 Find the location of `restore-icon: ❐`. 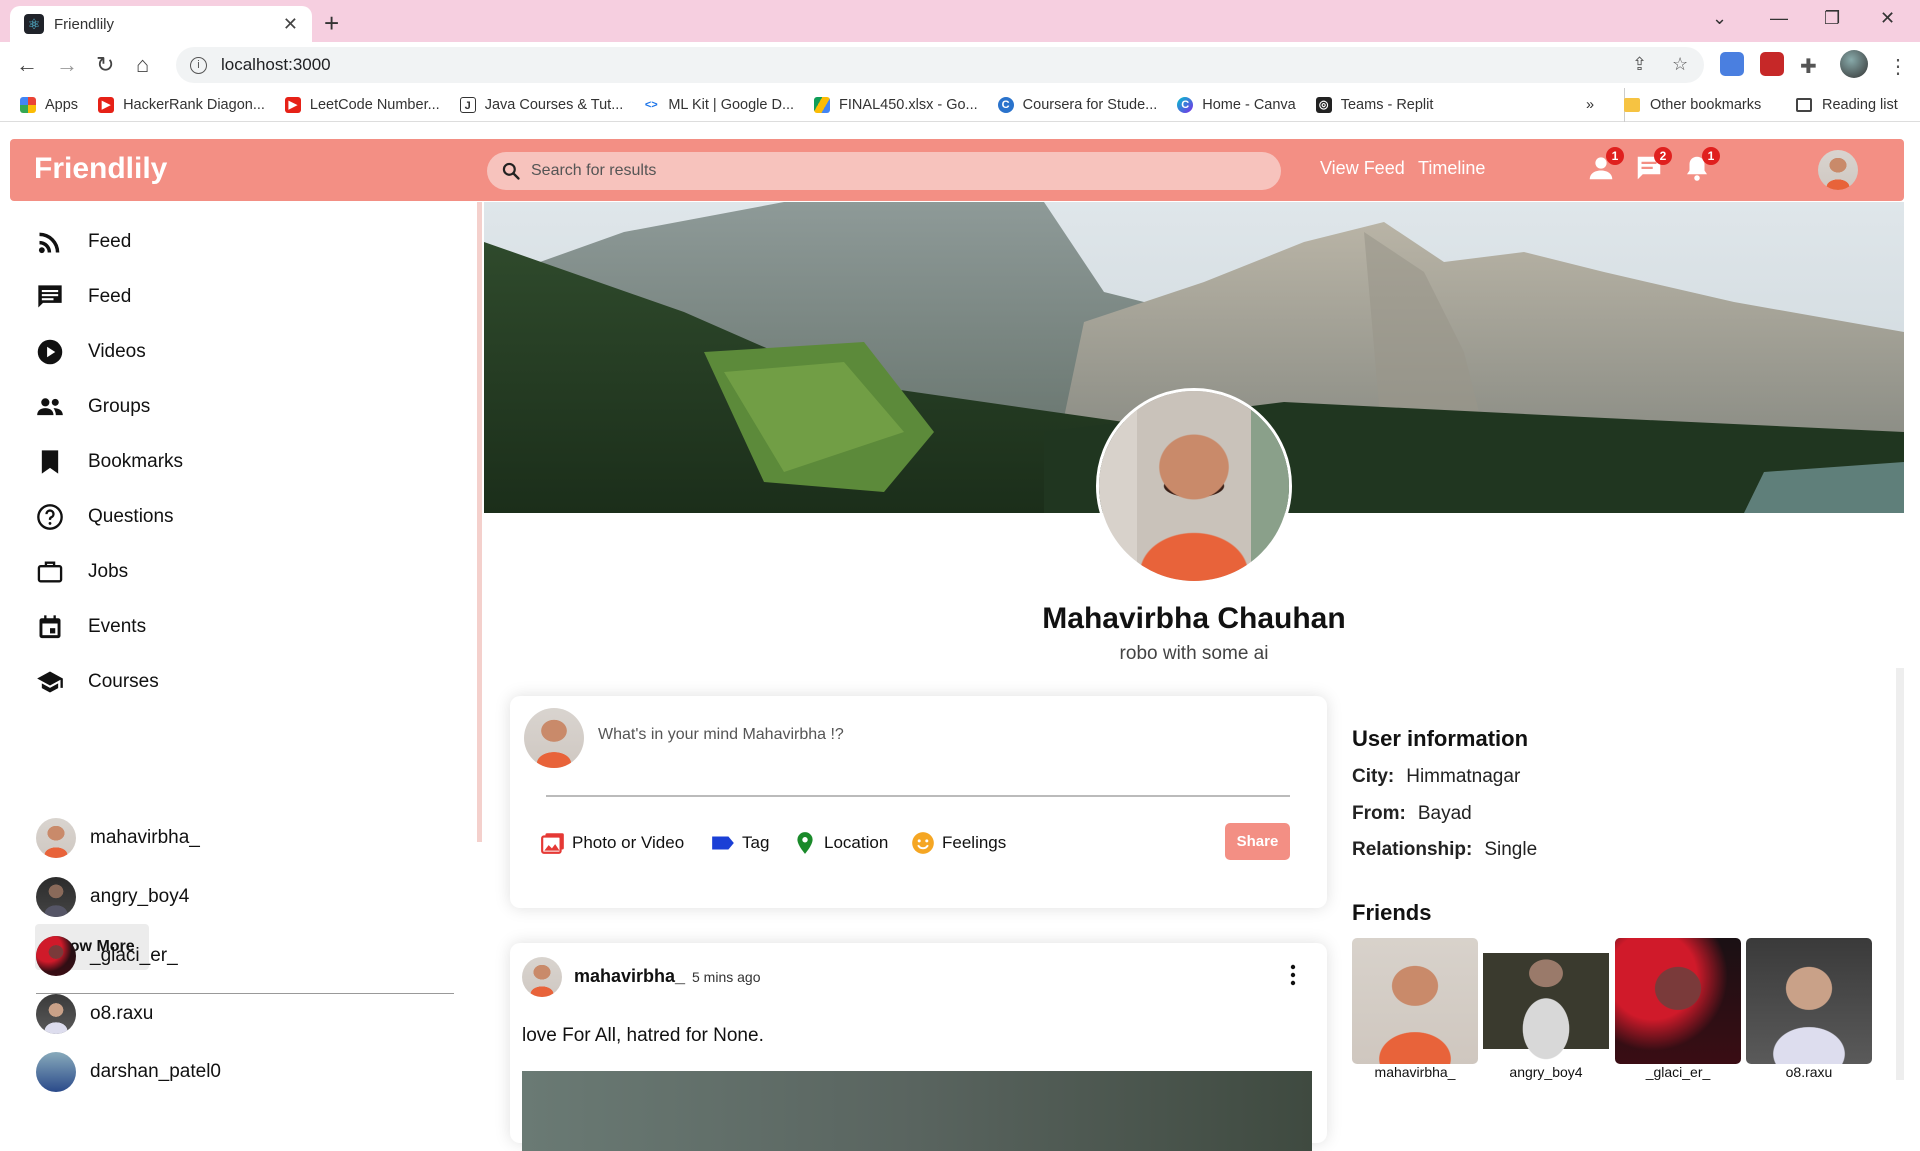

restore-icon: ❐ is located at coordinates (1832, 18).